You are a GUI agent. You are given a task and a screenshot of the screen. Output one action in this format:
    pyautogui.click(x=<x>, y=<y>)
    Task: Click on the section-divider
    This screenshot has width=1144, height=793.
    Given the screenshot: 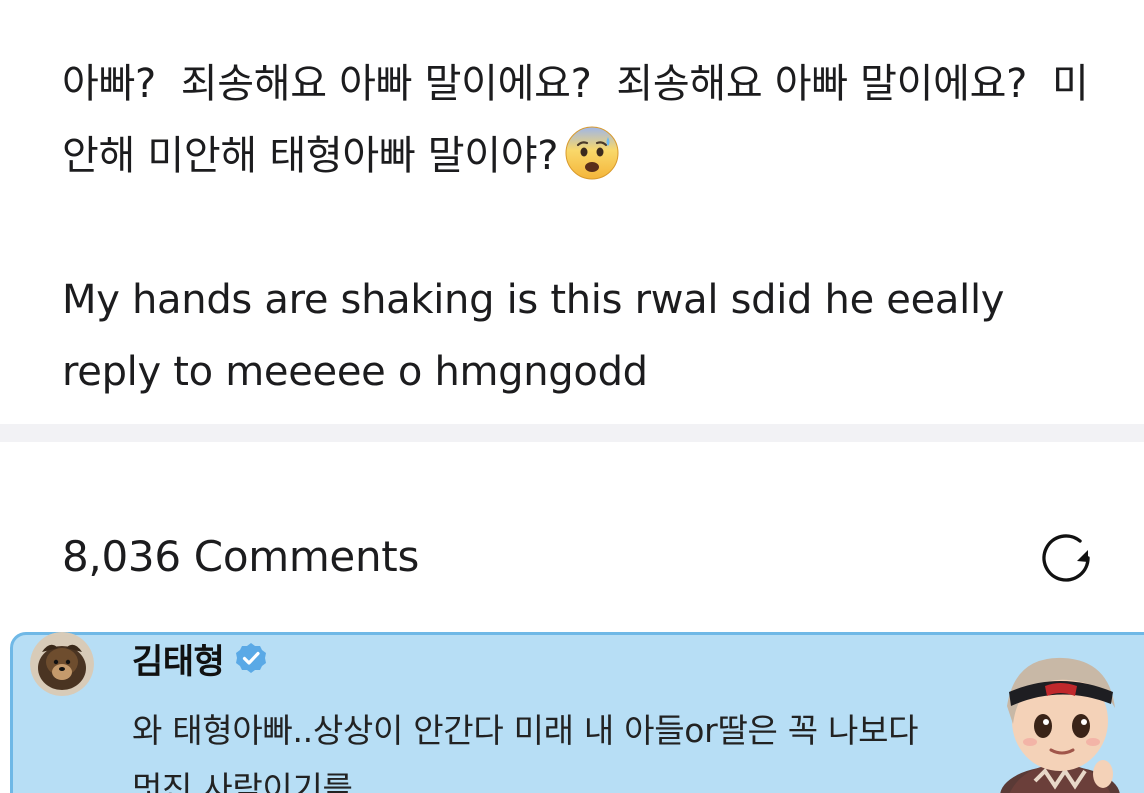 What is the action you would take?
    pyautogui.click(x=572, y=433)
    